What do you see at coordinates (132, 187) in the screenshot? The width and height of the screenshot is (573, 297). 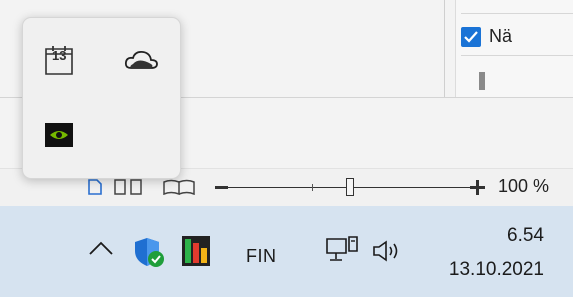 I see `multi-page-view-icon` at bounding box center [132, 187].